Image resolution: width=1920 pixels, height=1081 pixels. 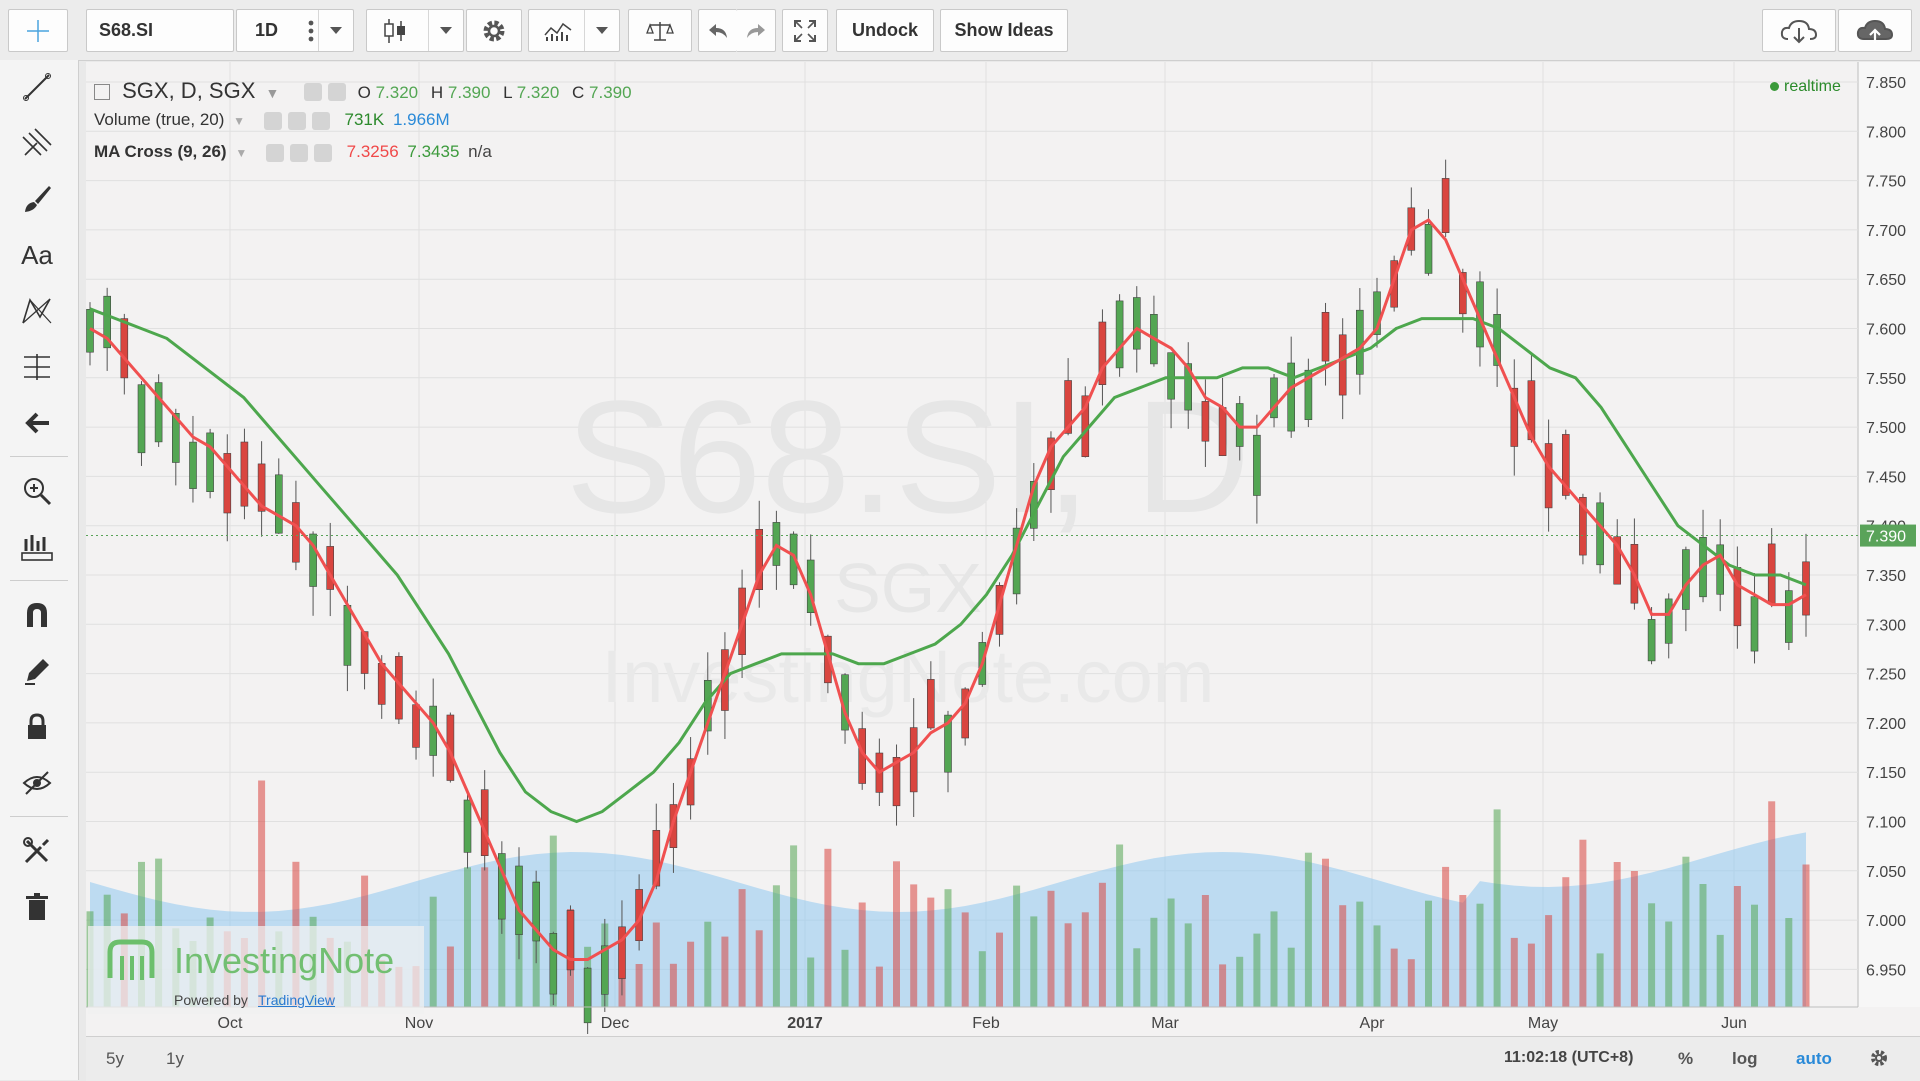 What do you see at coordinates (175, 1059) in the screenshot?
I see `range-1y-button: 1y` at bounding box center [175, 1059].